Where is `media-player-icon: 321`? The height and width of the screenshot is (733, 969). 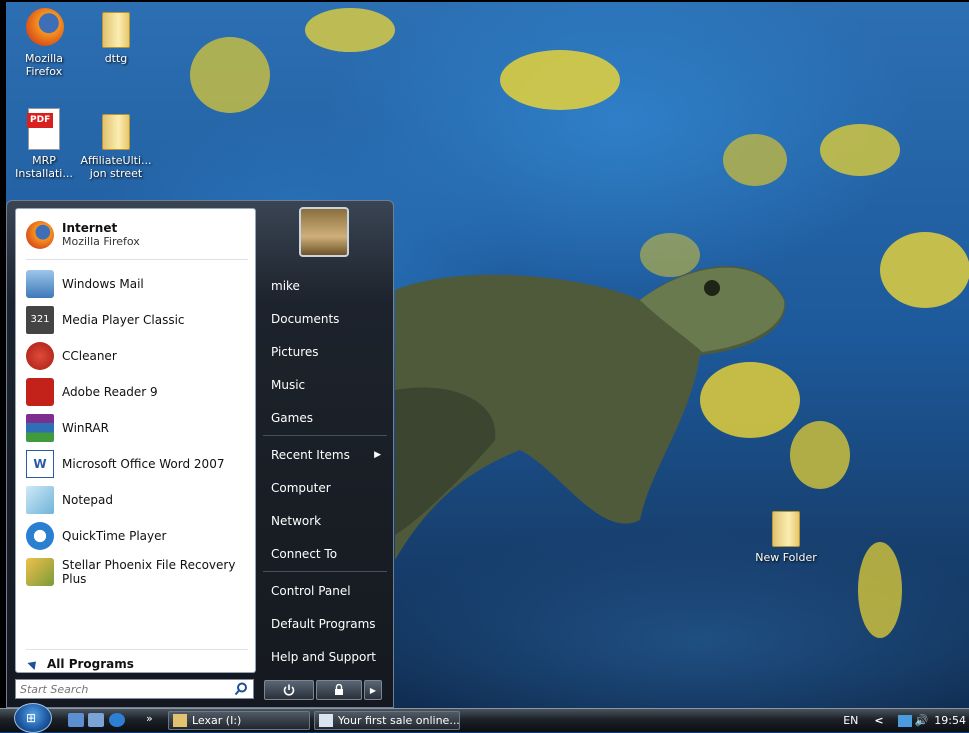 media-player-icon: 321 is located at coordinates (40, 320).